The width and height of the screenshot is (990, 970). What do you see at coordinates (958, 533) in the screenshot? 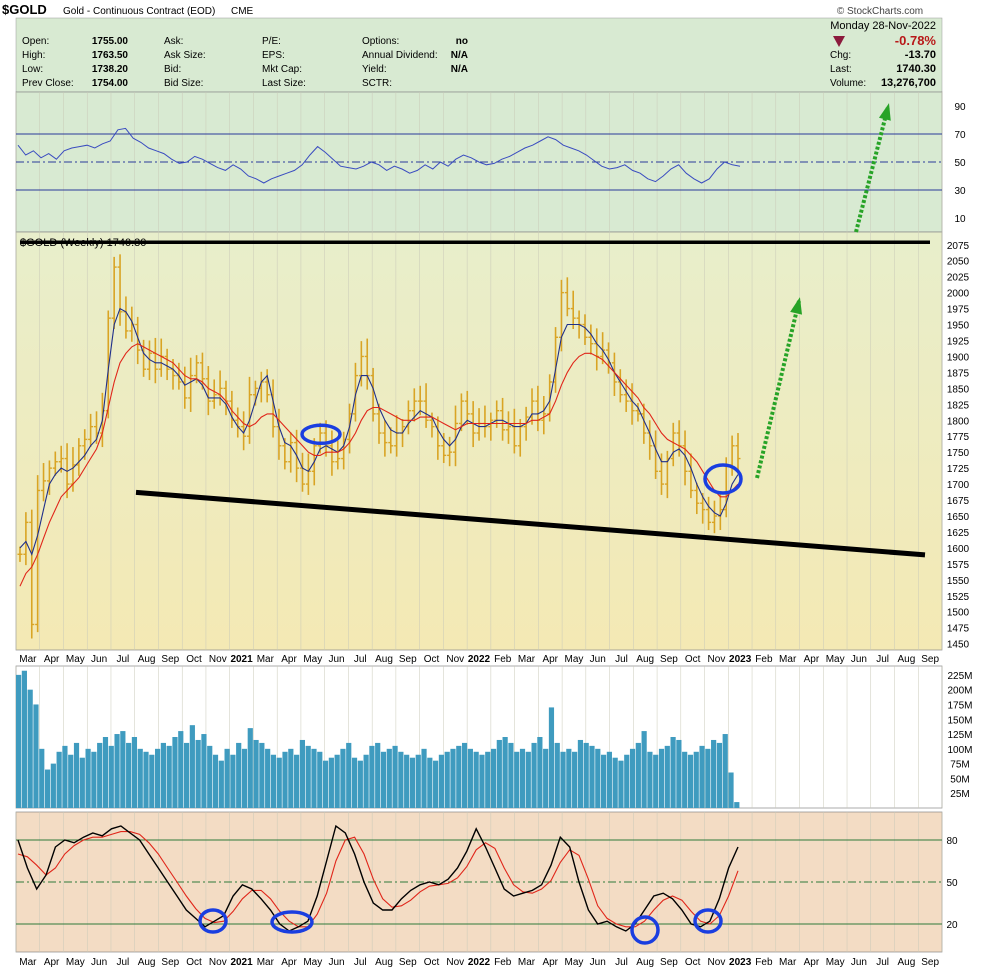
I see `price-tick-label: 1625` at bounding box center [958, 533].